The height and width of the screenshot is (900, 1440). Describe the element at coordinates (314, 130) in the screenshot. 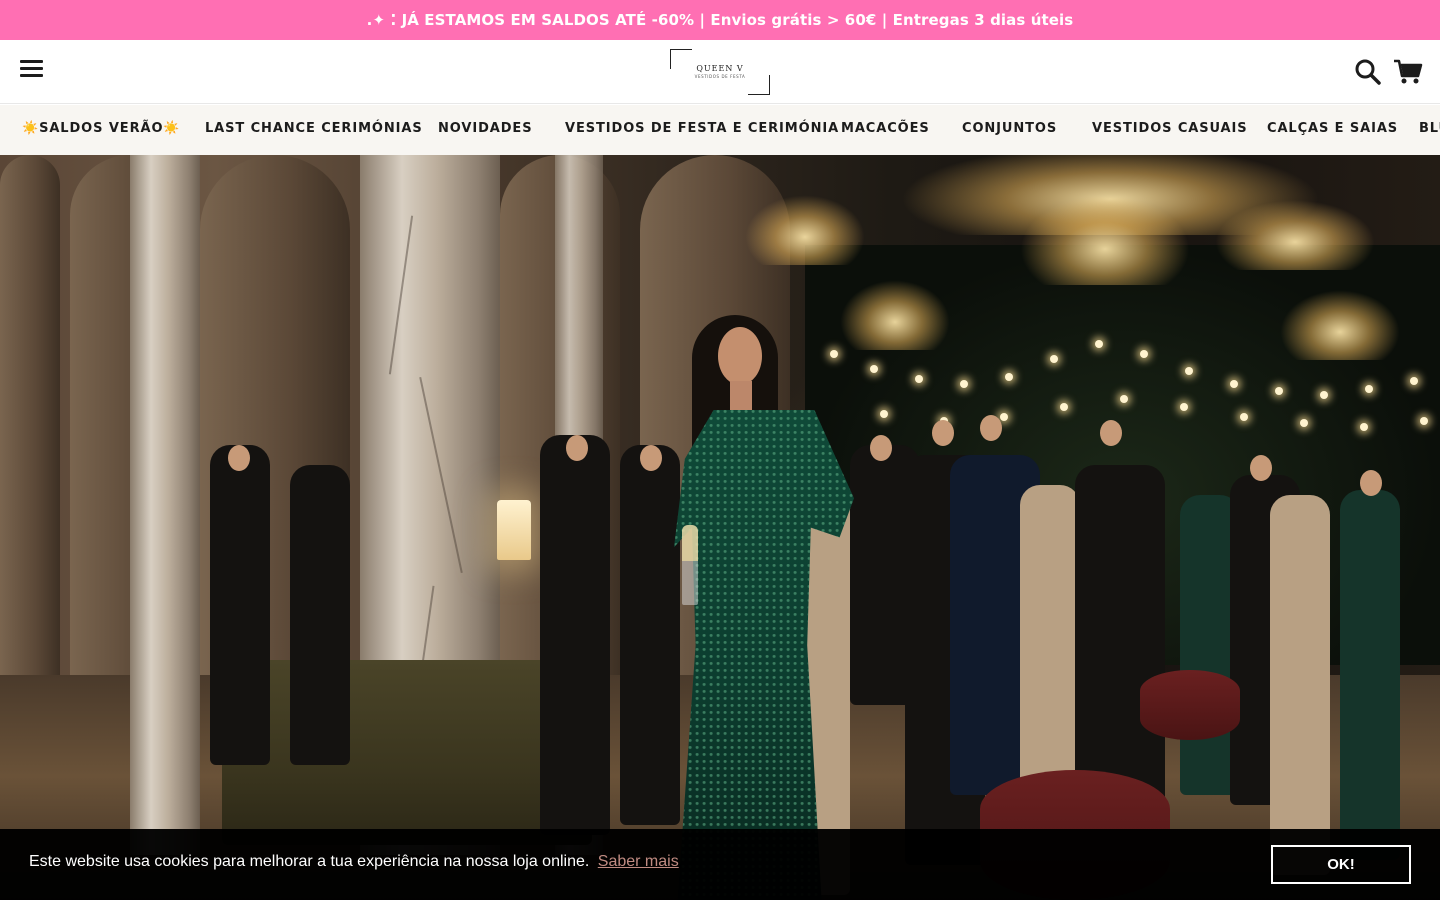

I see `nav-item-last-chance-cerimonias: LAST CHANCE CERIMÓNIAS` at that location.